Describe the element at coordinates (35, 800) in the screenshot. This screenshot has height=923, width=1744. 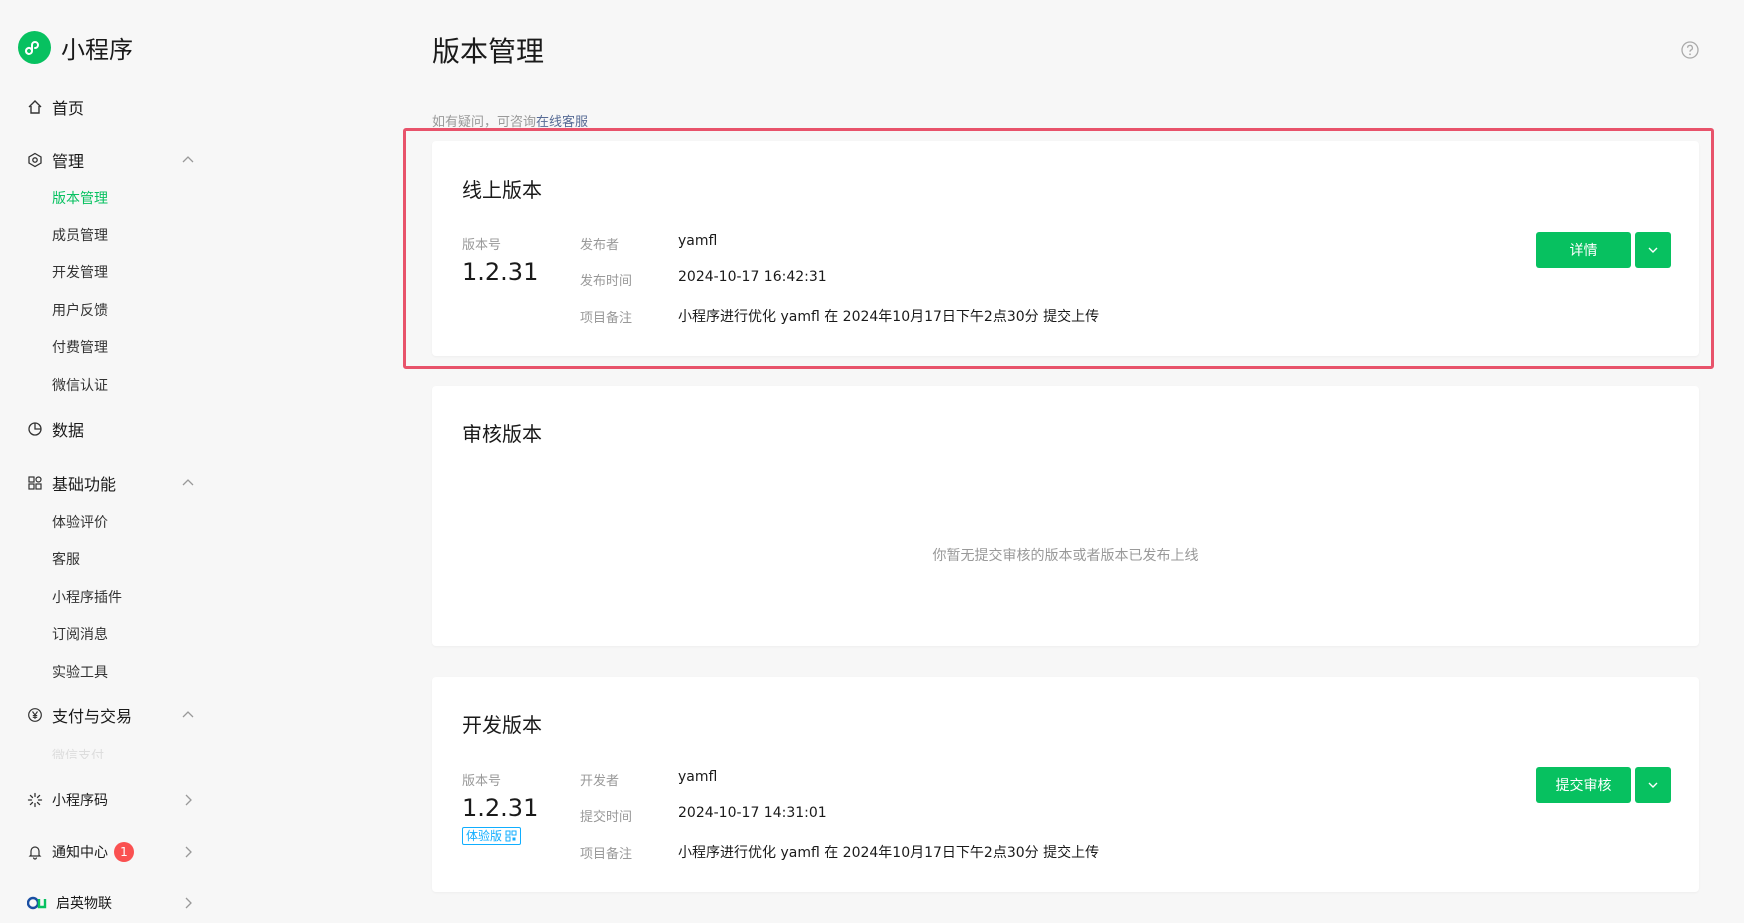
I see `miniprogram-code-icon` at that location.